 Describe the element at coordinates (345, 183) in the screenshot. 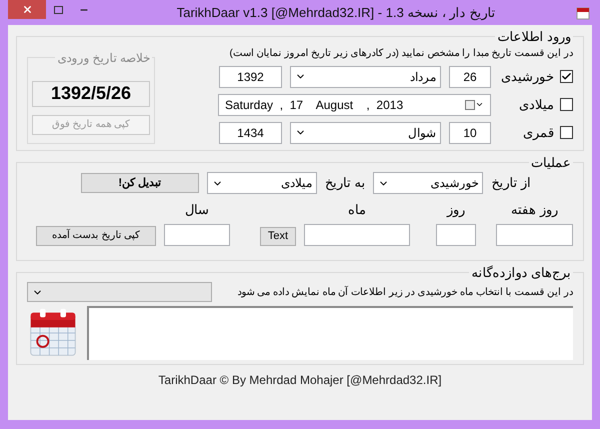

I see `to-label: به تاریخ` at that location.